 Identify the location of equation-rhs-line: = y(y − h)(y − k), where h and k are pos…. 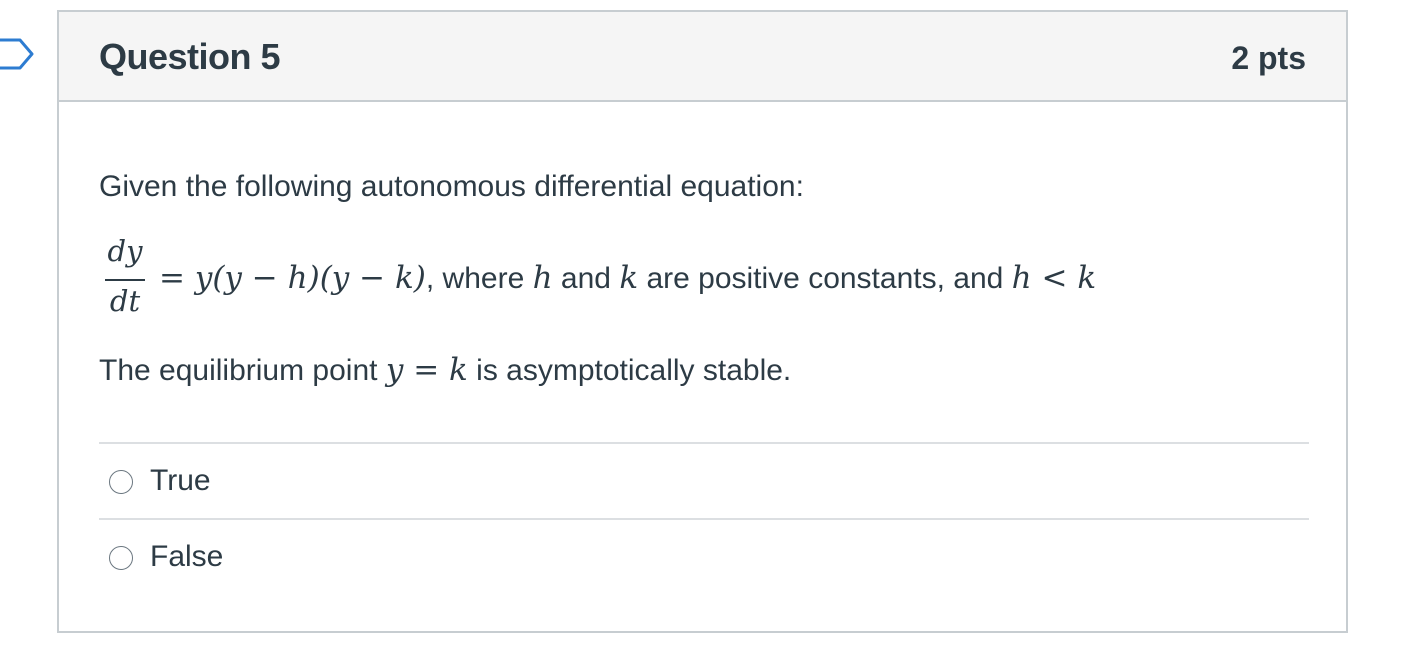
(627, 278).